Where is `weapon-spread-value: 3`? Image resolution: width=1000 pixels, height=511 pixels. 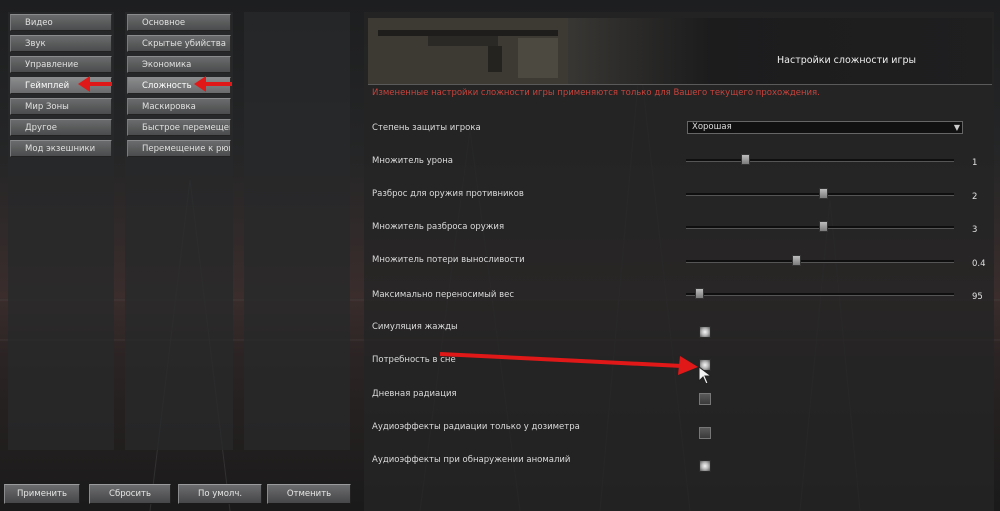
weapon-spread-value: 3 is located at coordinates (975, 230).